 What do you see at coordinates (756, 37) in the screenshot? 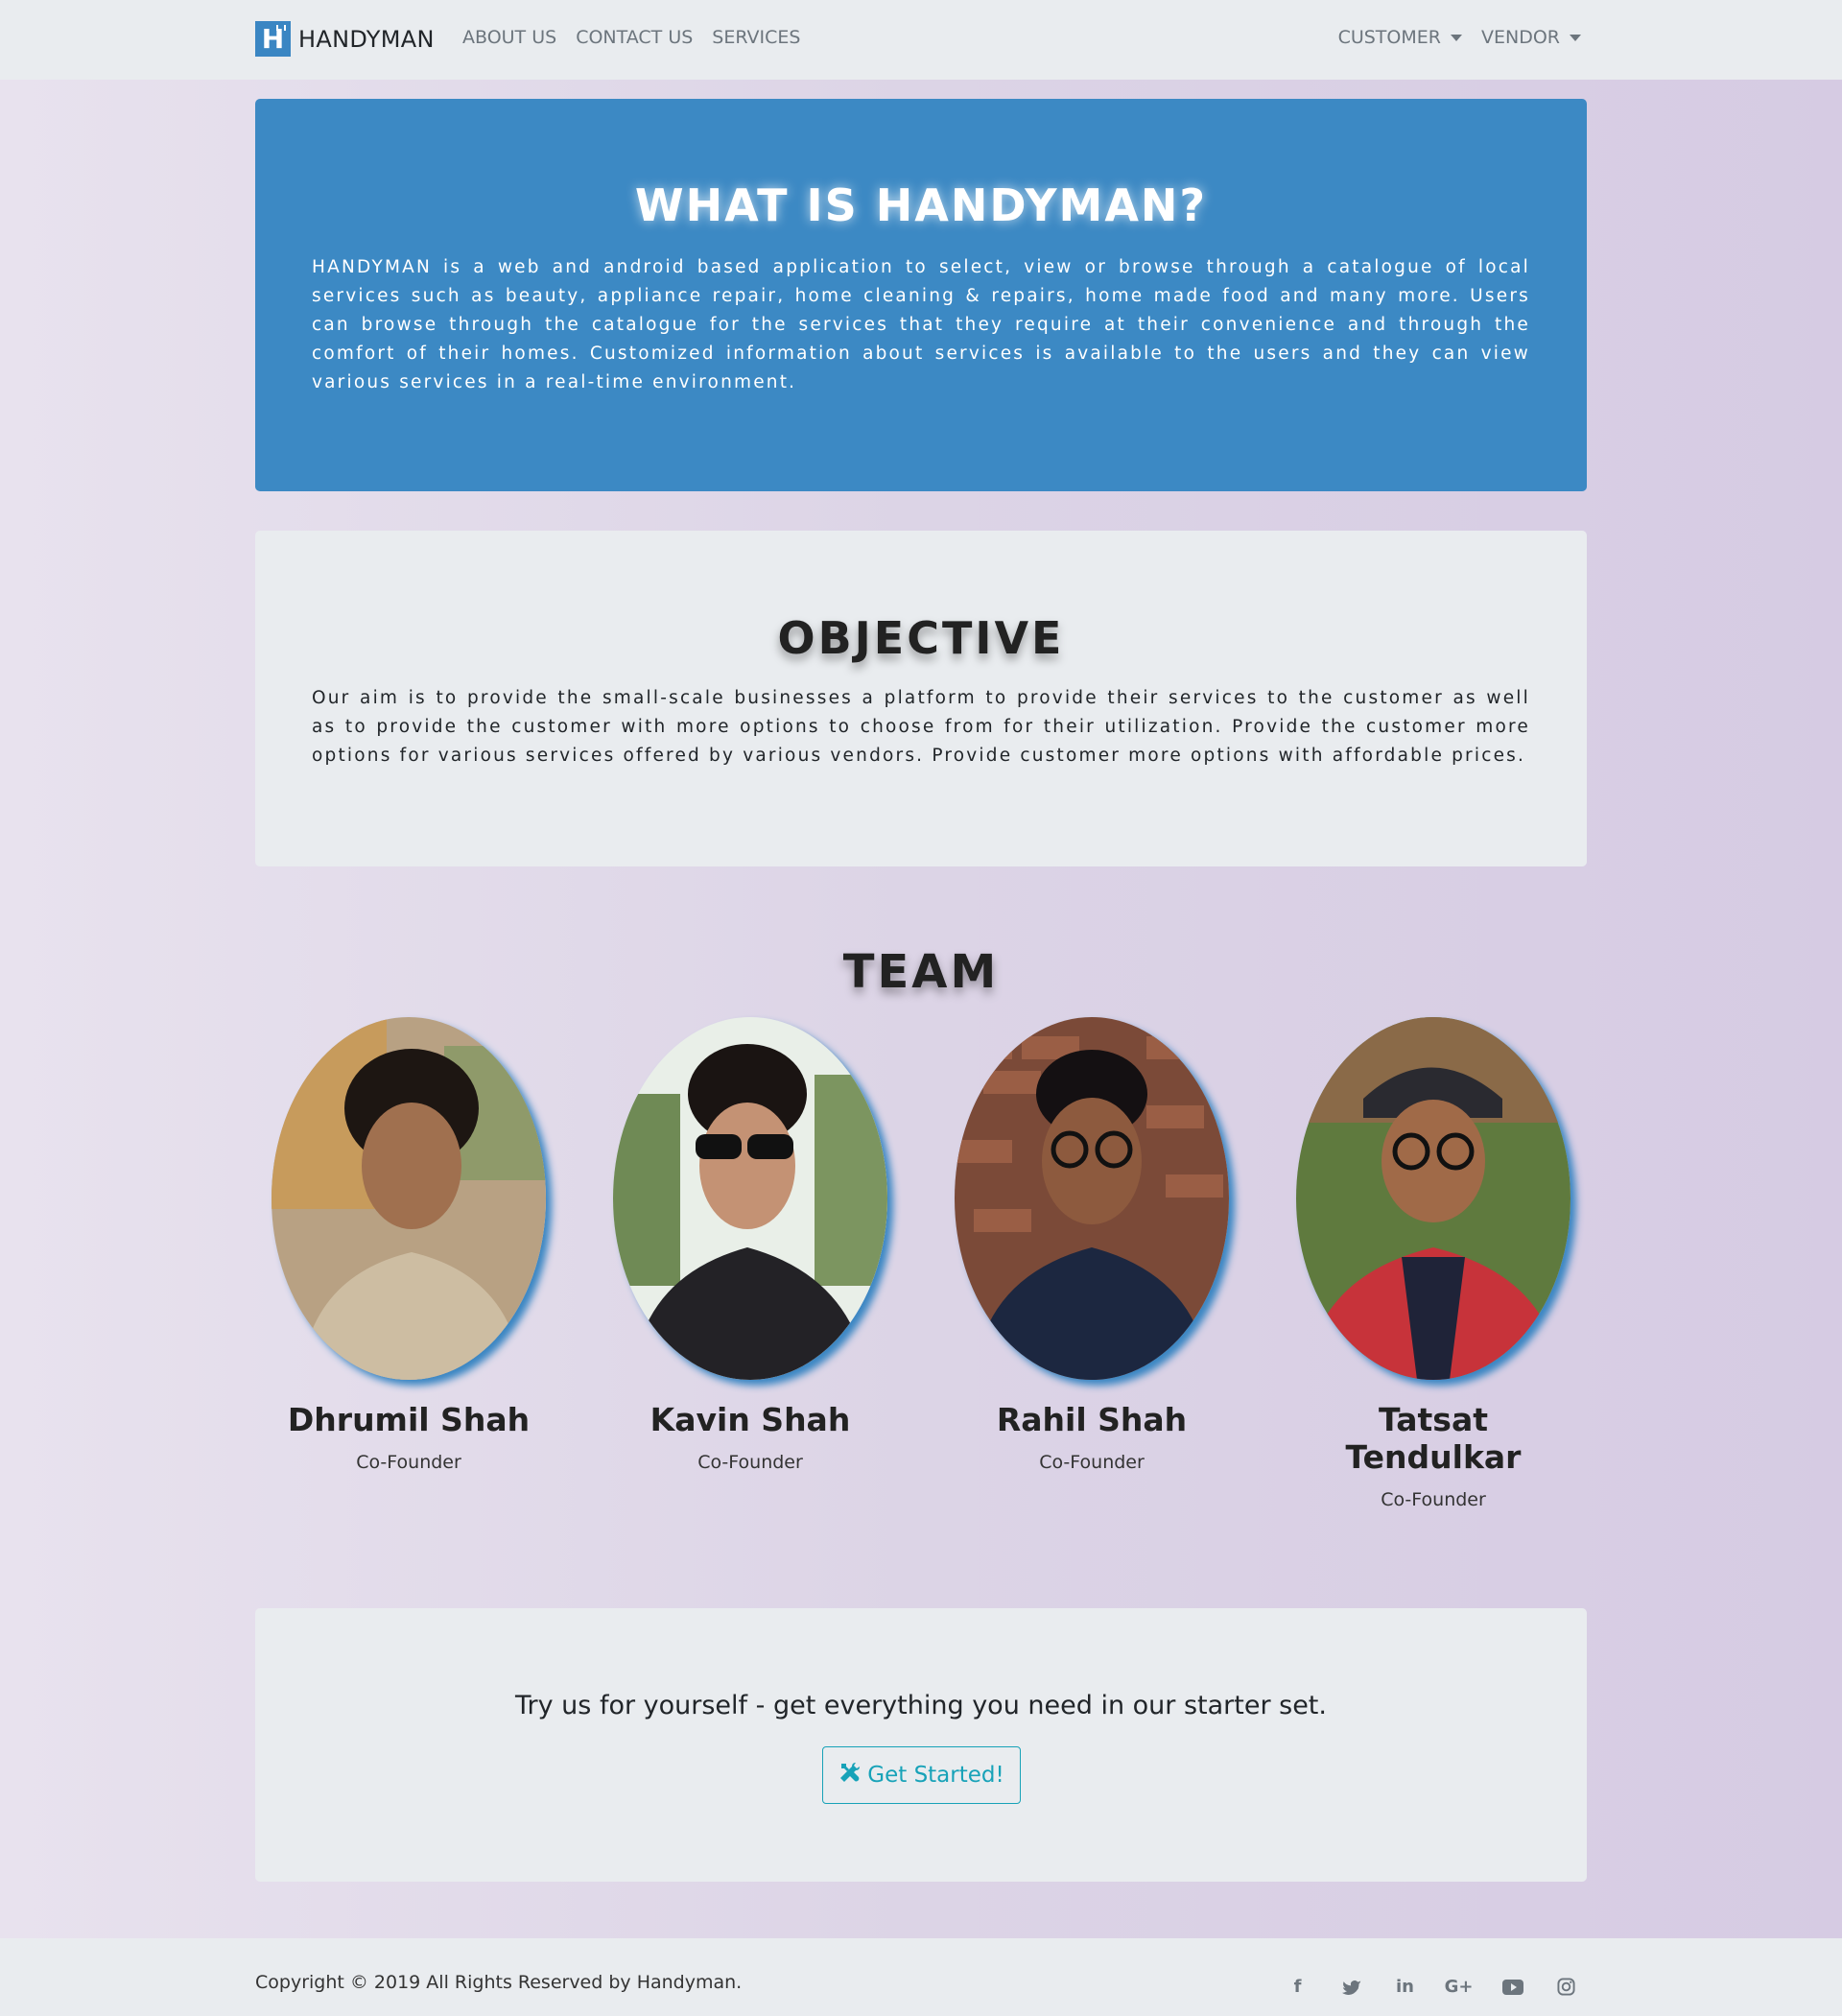
I see `nav-services: SERVICES` at bounding box center [756, 37].